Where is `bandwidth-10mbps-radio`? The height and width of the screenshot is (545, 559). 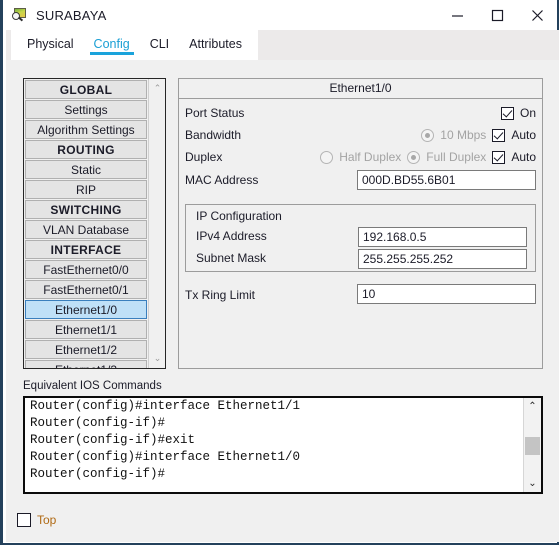
bandwidth-10mbps-radio is located at coordinates (428, 135).